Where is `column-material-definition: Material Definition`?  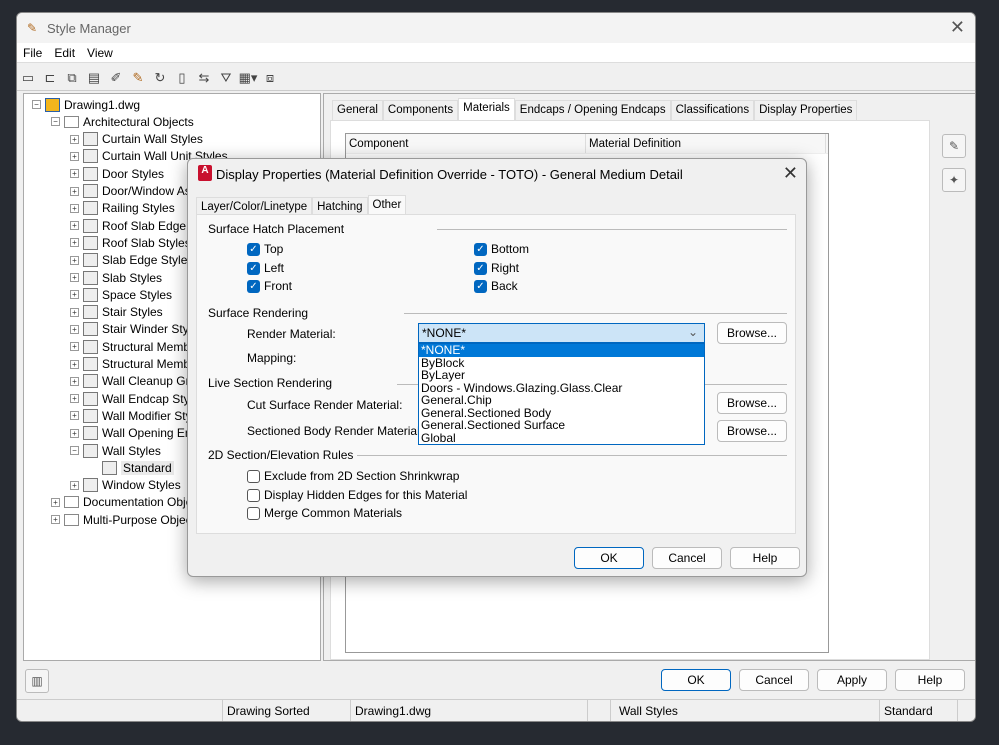
column-material-definition: Material Definition is located at coordinates (706, 143).